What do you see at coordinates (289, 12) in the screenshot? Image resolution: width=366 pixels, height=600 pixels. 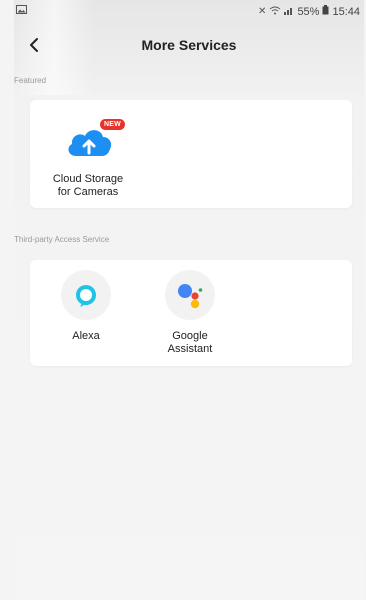 I see `signal-icon` at bounding box center [289, 12].